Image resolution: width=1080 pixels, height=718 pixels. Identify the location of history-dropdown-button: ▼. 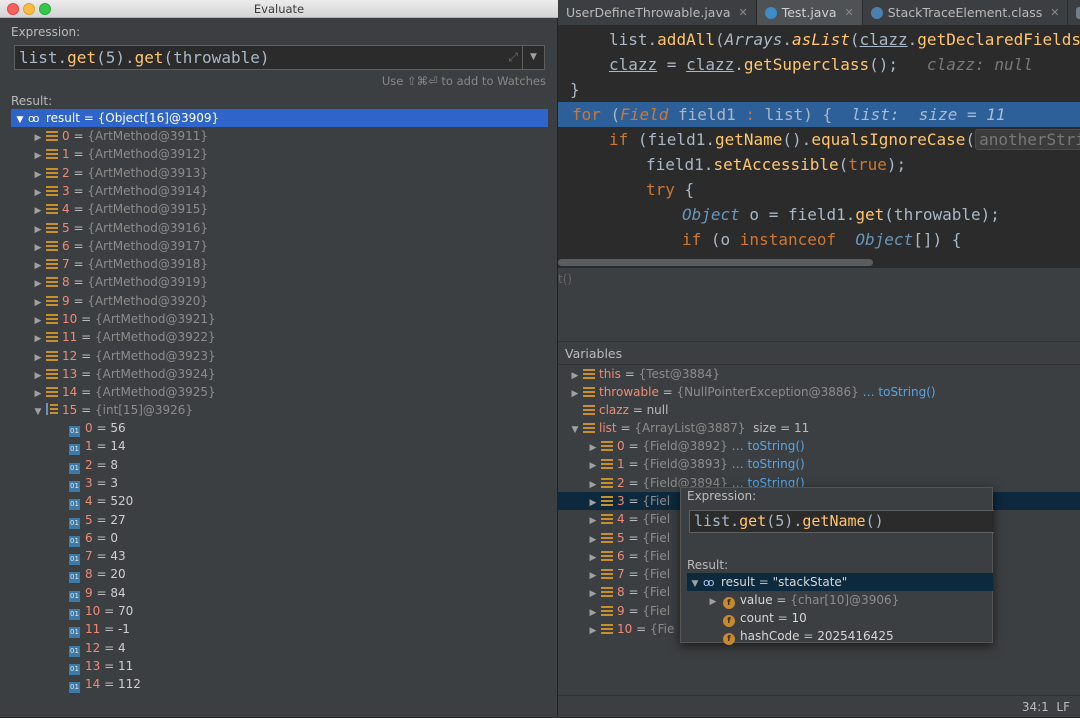
(533, 57).